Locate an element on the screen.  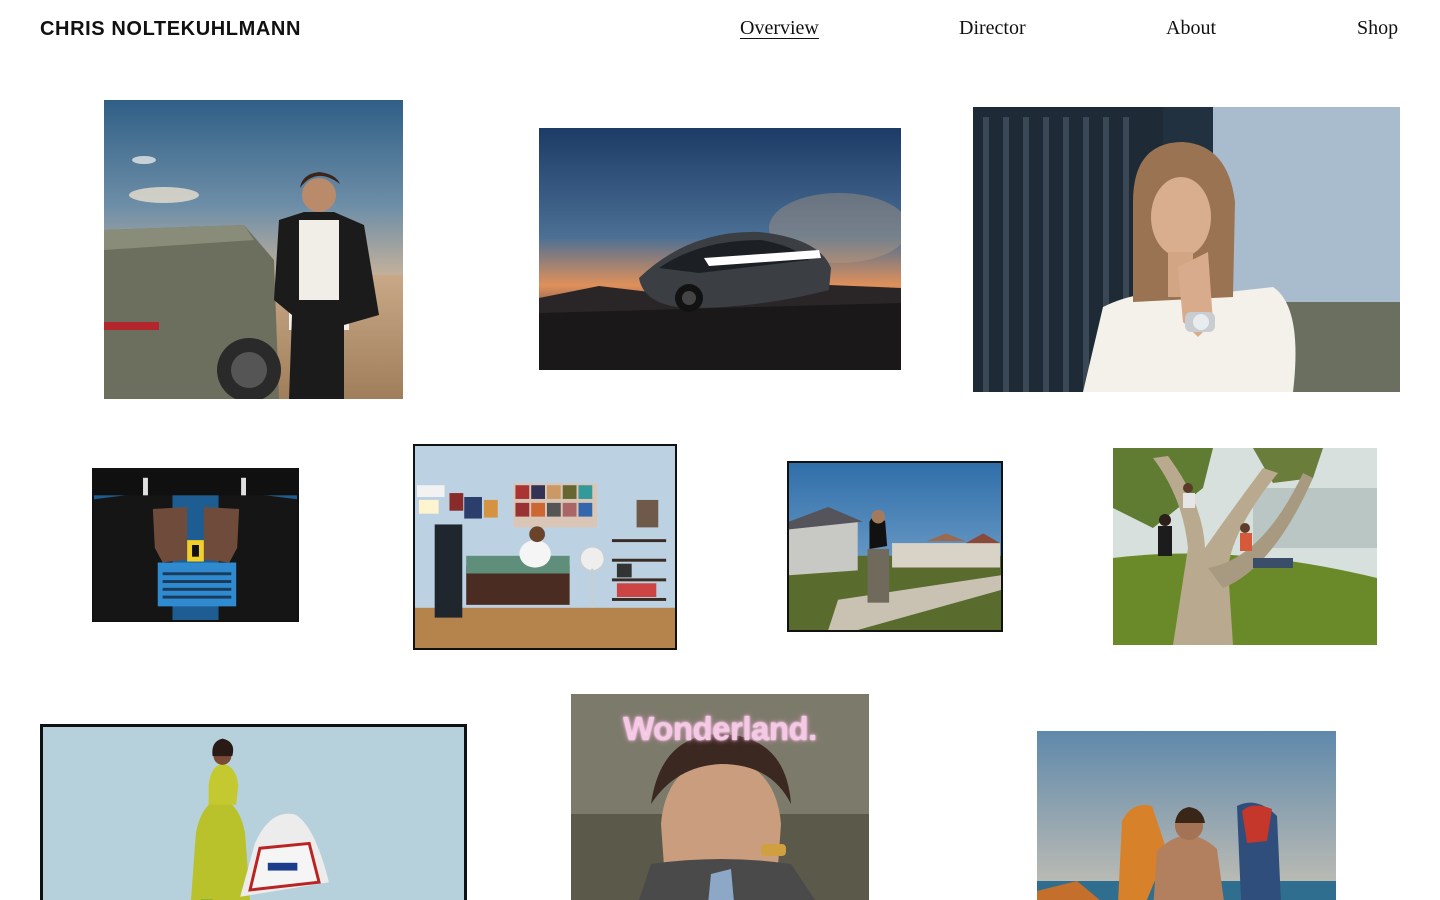
photo-tree-hill is located at coordinates (1245, 546).